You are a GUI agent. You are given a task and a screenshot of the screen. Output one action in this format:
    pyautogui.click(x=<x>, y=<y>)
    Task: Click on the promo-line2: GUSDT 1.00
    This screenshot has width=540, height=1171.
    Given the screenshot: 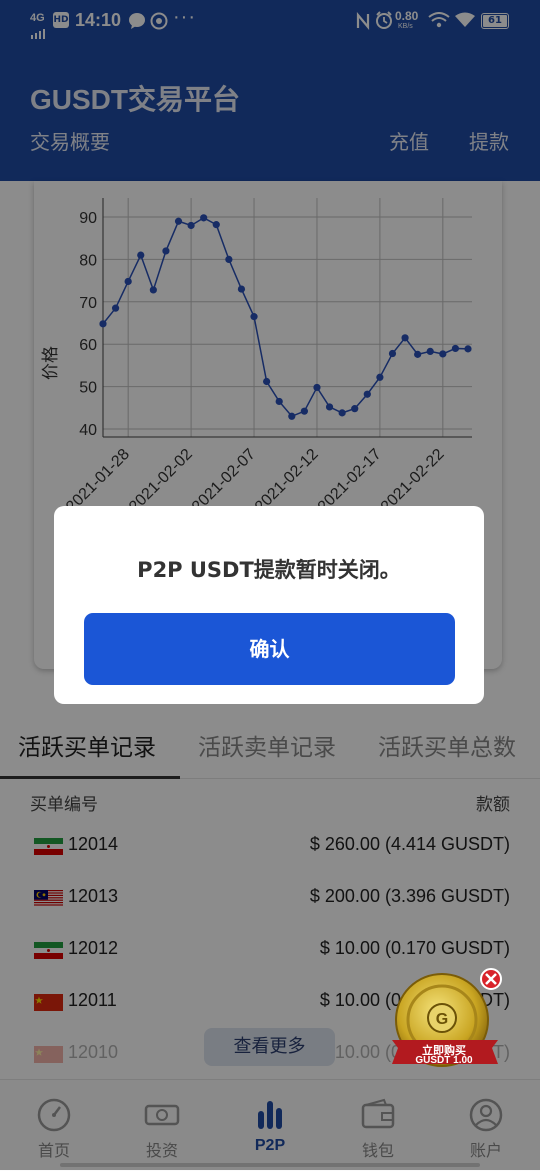 What is the action you would take?
    pyautogui.click(x=444, y=1060)
    